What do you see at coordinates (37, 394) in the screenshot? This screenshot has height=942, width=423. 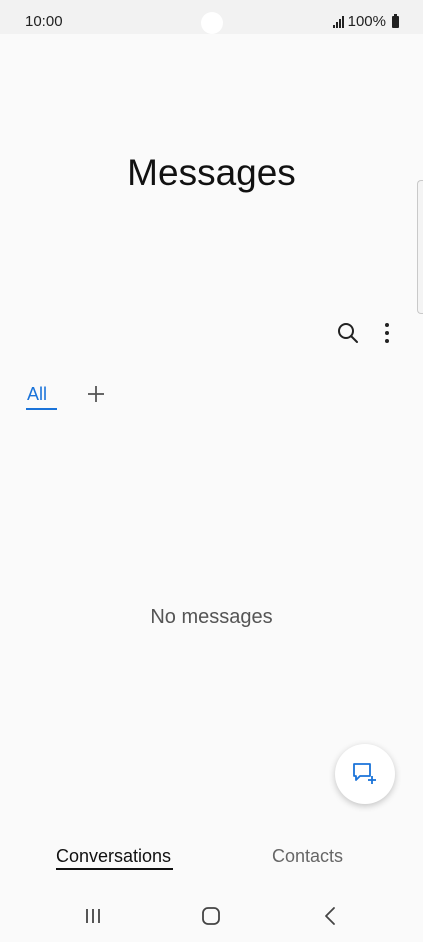 I see `category-tab-all: All` at bounding box center [37, 394].